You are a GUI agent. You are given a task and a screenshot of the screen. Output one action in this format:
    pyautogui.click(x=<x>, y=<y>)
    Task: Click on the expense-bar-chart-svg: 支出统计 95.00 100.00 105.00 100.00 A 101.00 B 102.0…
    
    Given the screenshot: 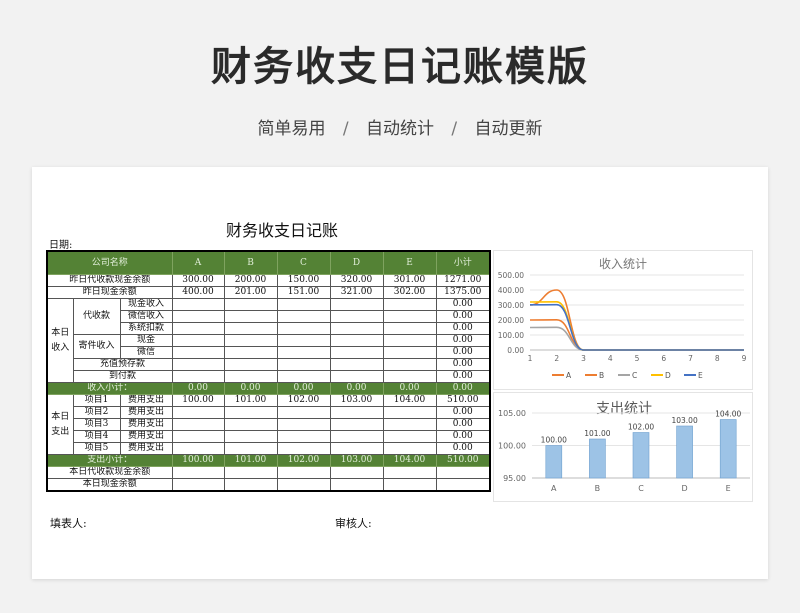 What is the action you would take?
    pyautogui.click(x=624, y=447)
    